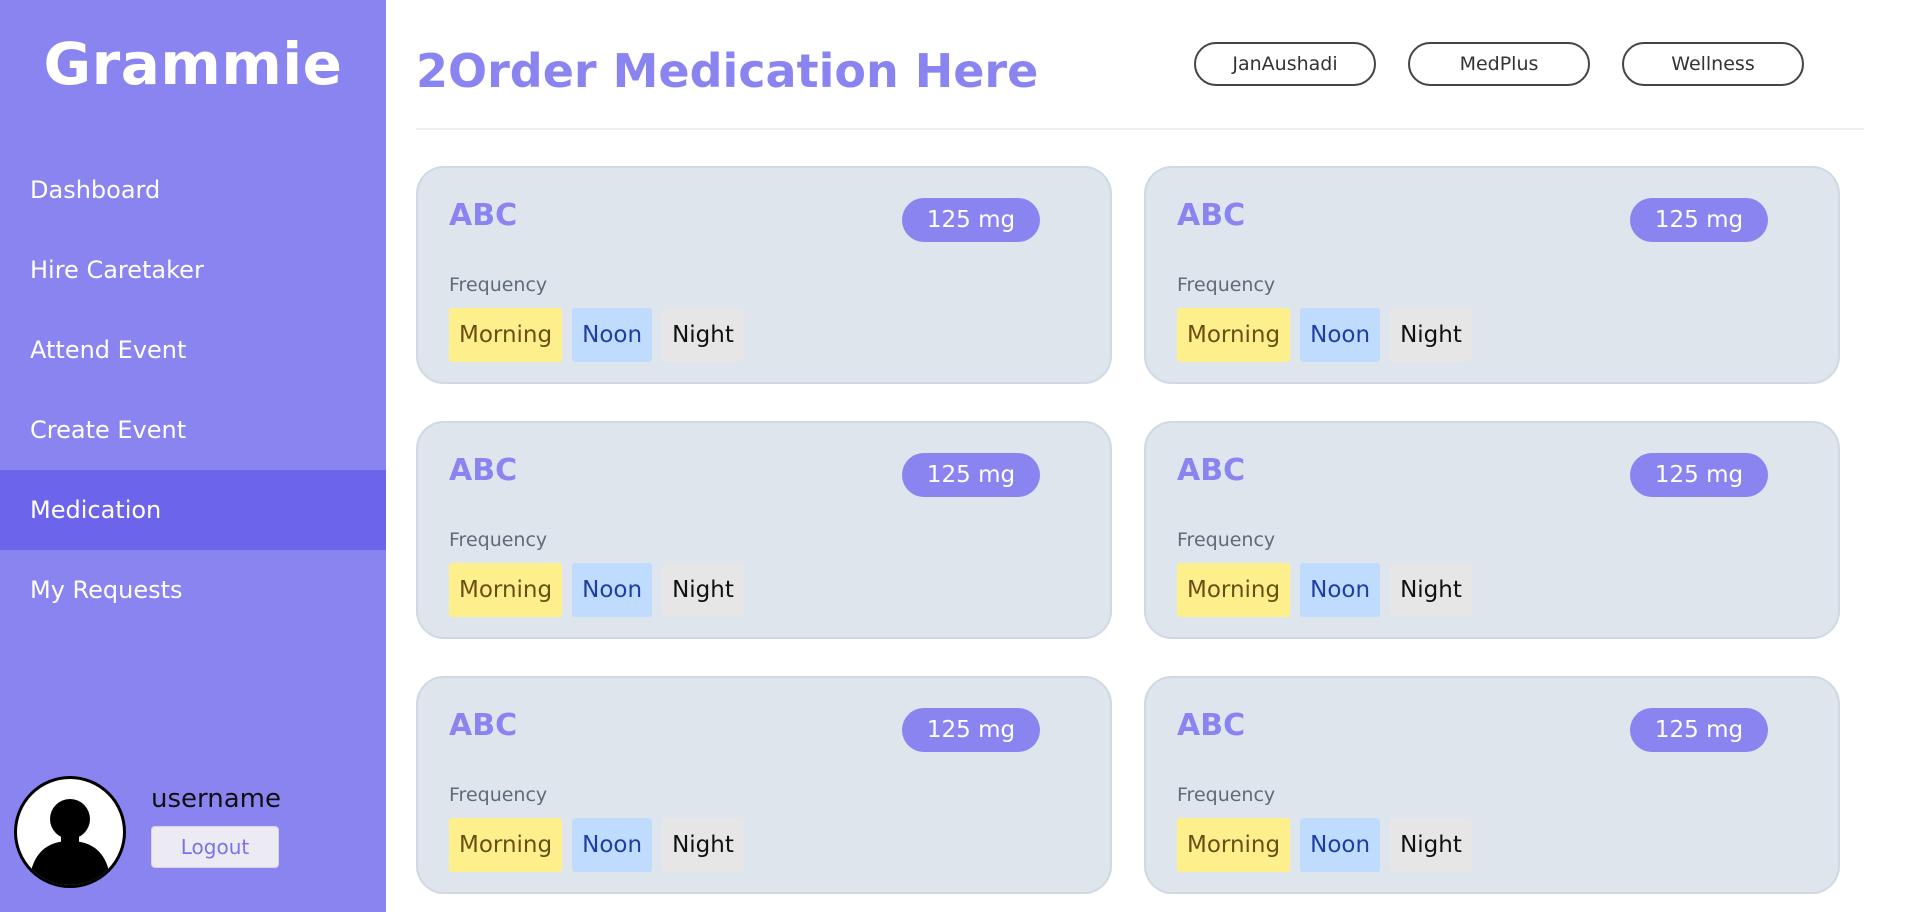 The image size is (1918, 912). I want to click on logout-button: Logout, so click(215, 847).